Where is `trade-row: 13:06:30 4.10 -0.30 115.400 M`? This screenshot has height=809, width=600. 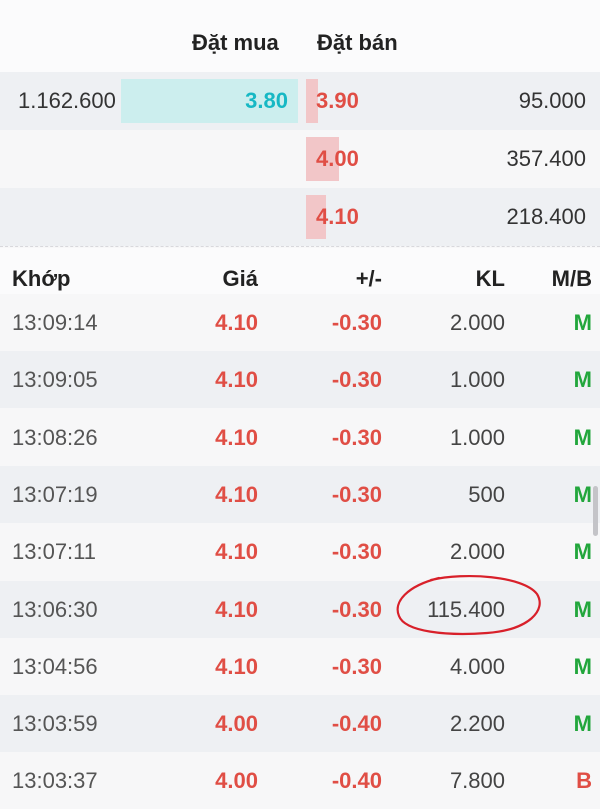
trade-row: 13:06:30 4.10 -0.30 115.400 M is located at coordinates (300, 609).